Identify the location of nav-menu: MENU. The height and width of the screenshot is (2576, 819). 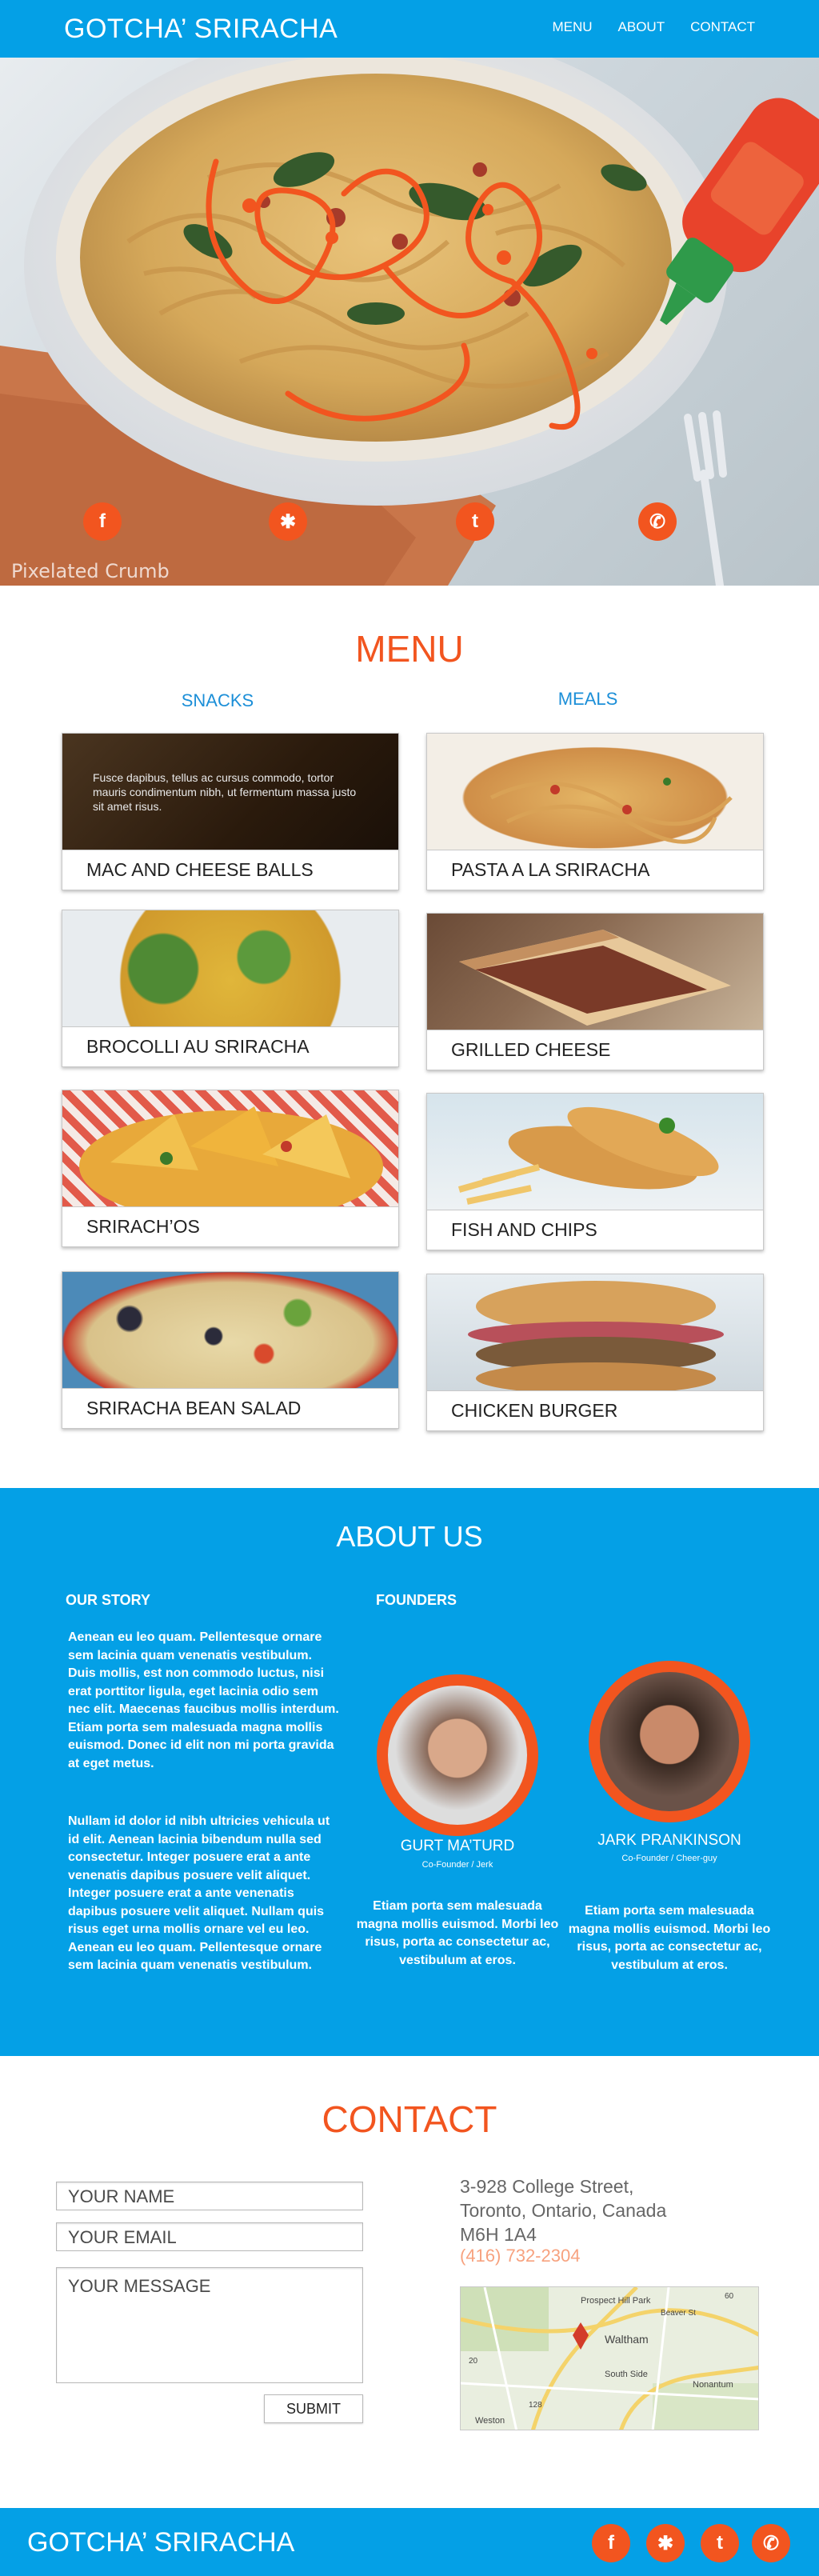
(572, 27).